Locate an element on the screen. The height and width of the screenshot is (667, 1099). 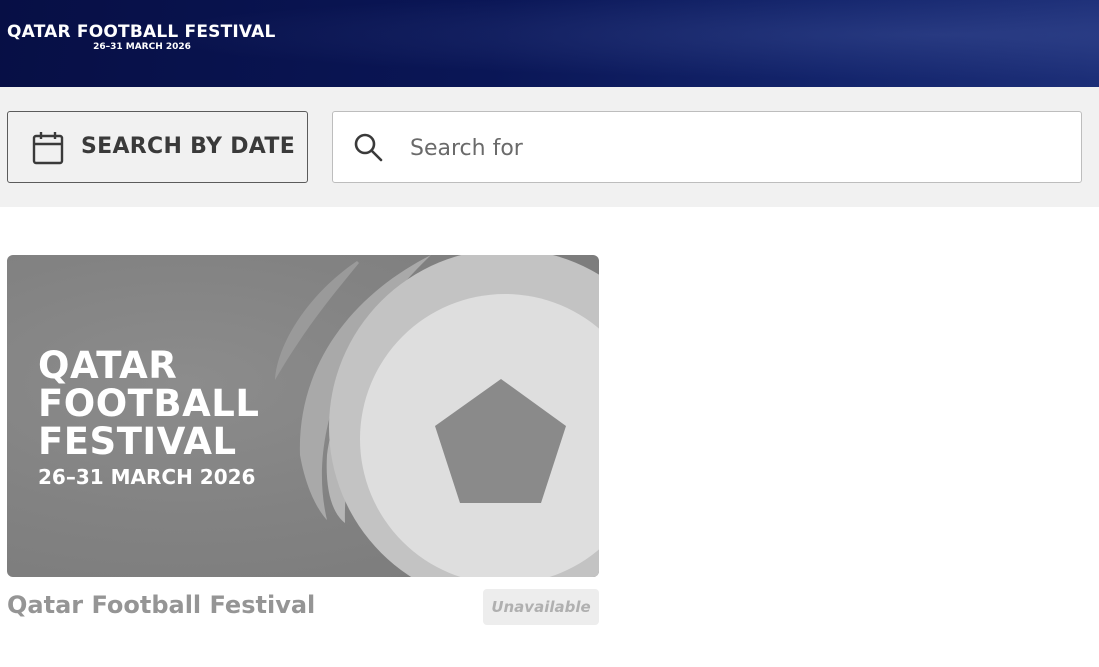
event-card-logo: QATAR FOOTBALL FESTIVAL 26–31 MARCH 2026 is located at coordinates (149, 417).